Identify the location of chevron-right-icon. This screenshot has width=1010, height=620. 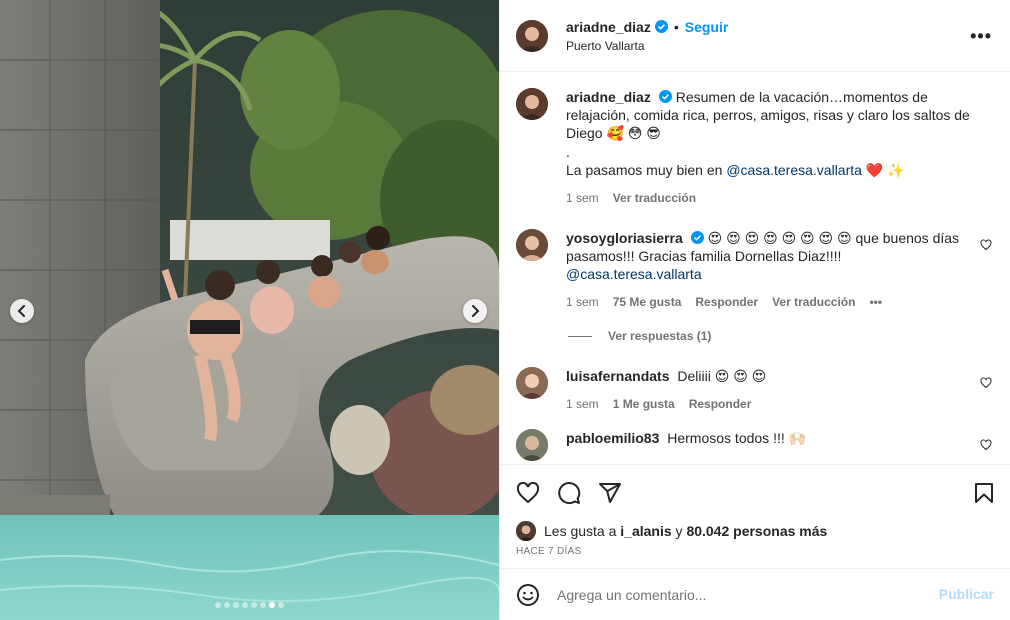
(476, 311).